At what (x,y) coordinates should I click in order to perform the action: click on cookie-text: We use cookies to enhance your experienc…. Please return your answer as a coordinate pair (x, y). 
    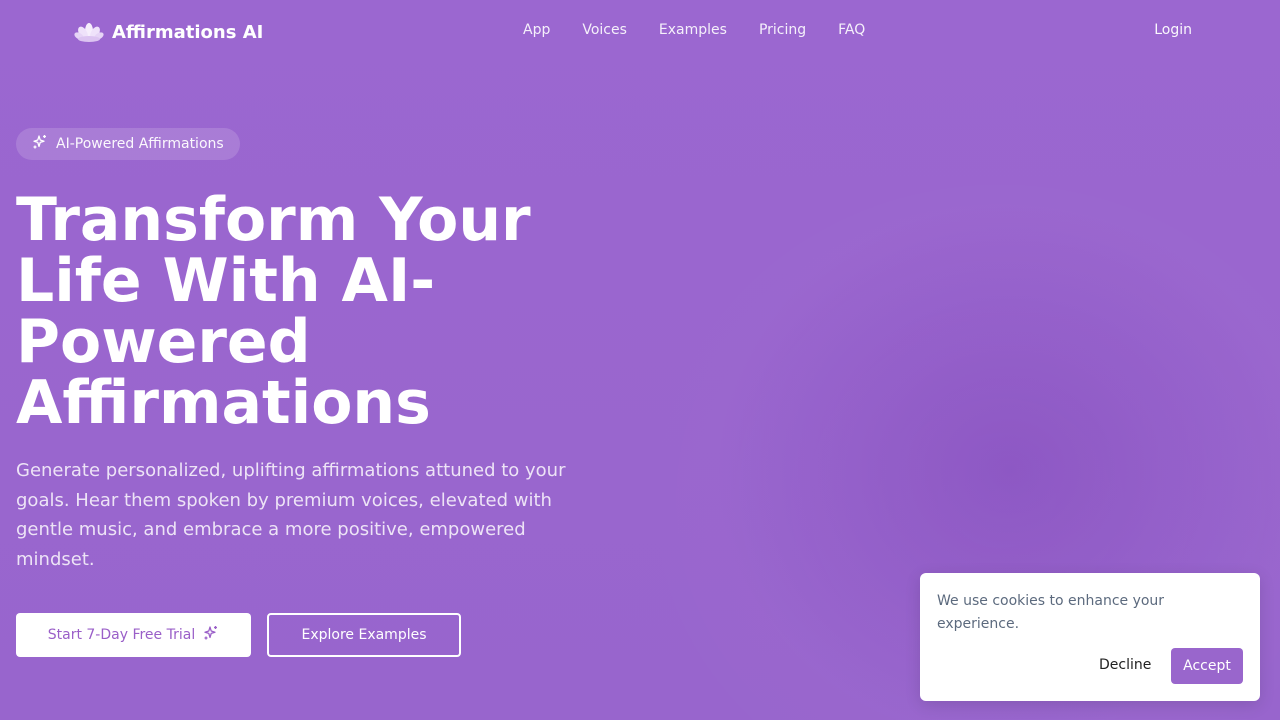
    Looking at the image, I should click on (1051, 612).